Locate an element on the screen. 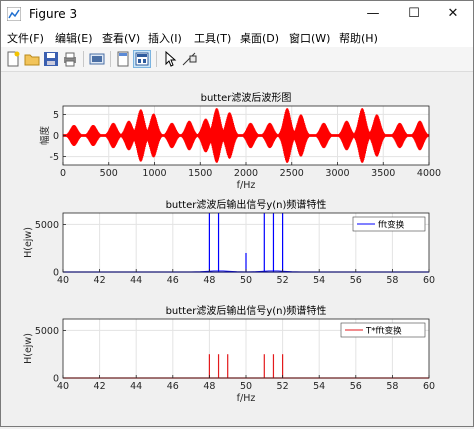  link-icon is located at coordinates (97, 59).